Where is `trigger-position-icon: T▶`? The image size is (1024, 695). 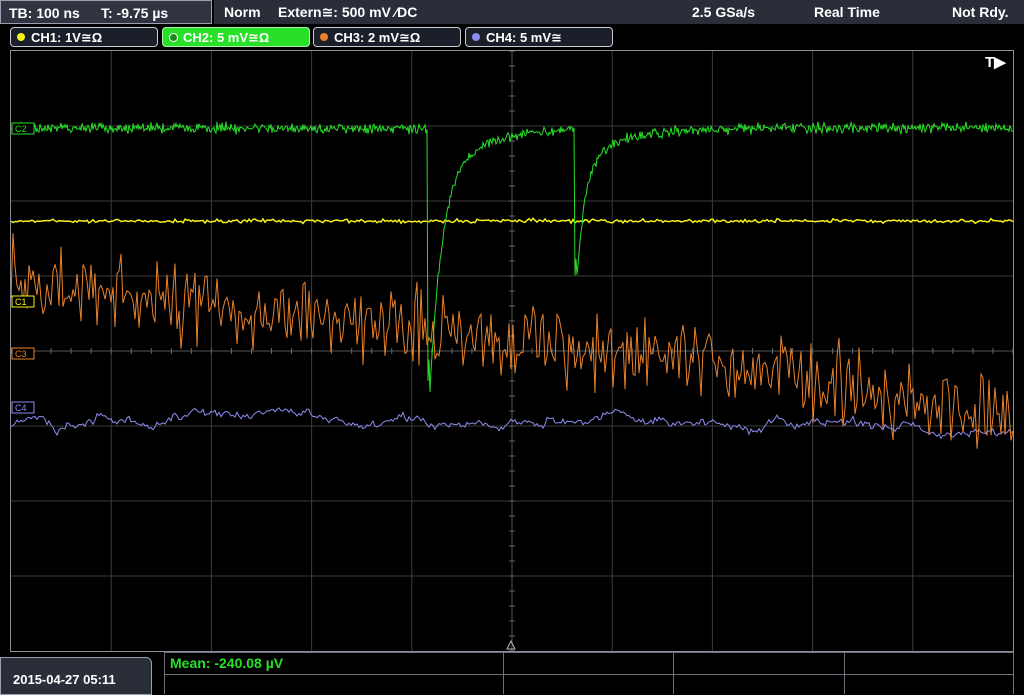
trigger-position-icon: T▶ is located at coordinates (996, 62).